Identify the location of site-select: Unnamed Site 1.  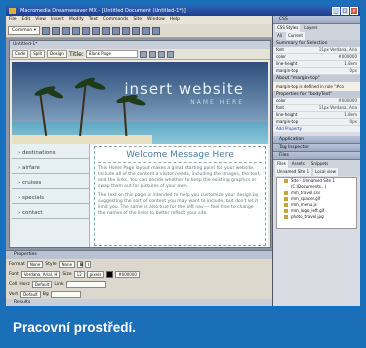
(293, 172).